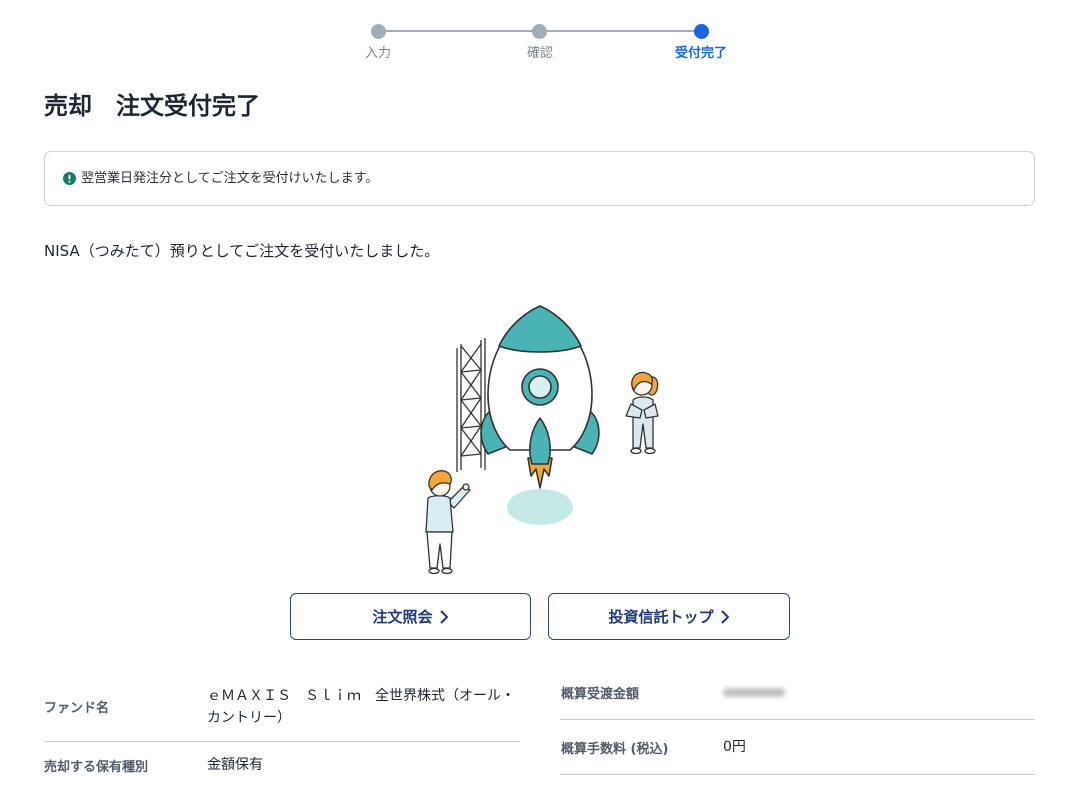 This screenshot has width=1080, height=788. I want to click on detail-row-fund-name: ファンド名 ｅＭＡＸＩＳ Ｓｌｉｍ 全世界株式（オール・カントリー）, so click(282, 707).